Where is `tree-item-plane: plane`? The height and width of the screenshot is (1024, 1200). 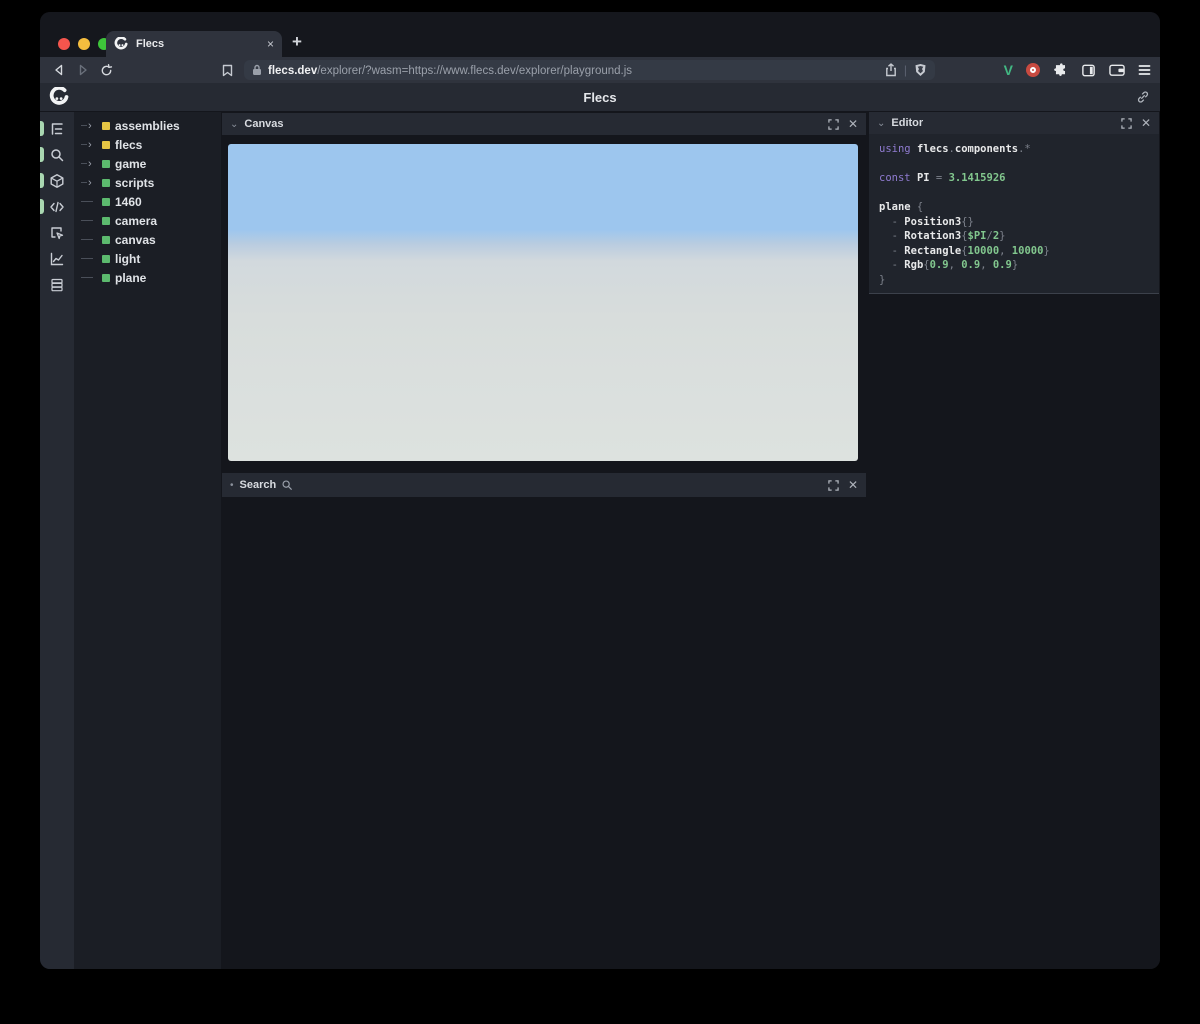 tree-item-plane: plane is located at coordinates (147, 277).